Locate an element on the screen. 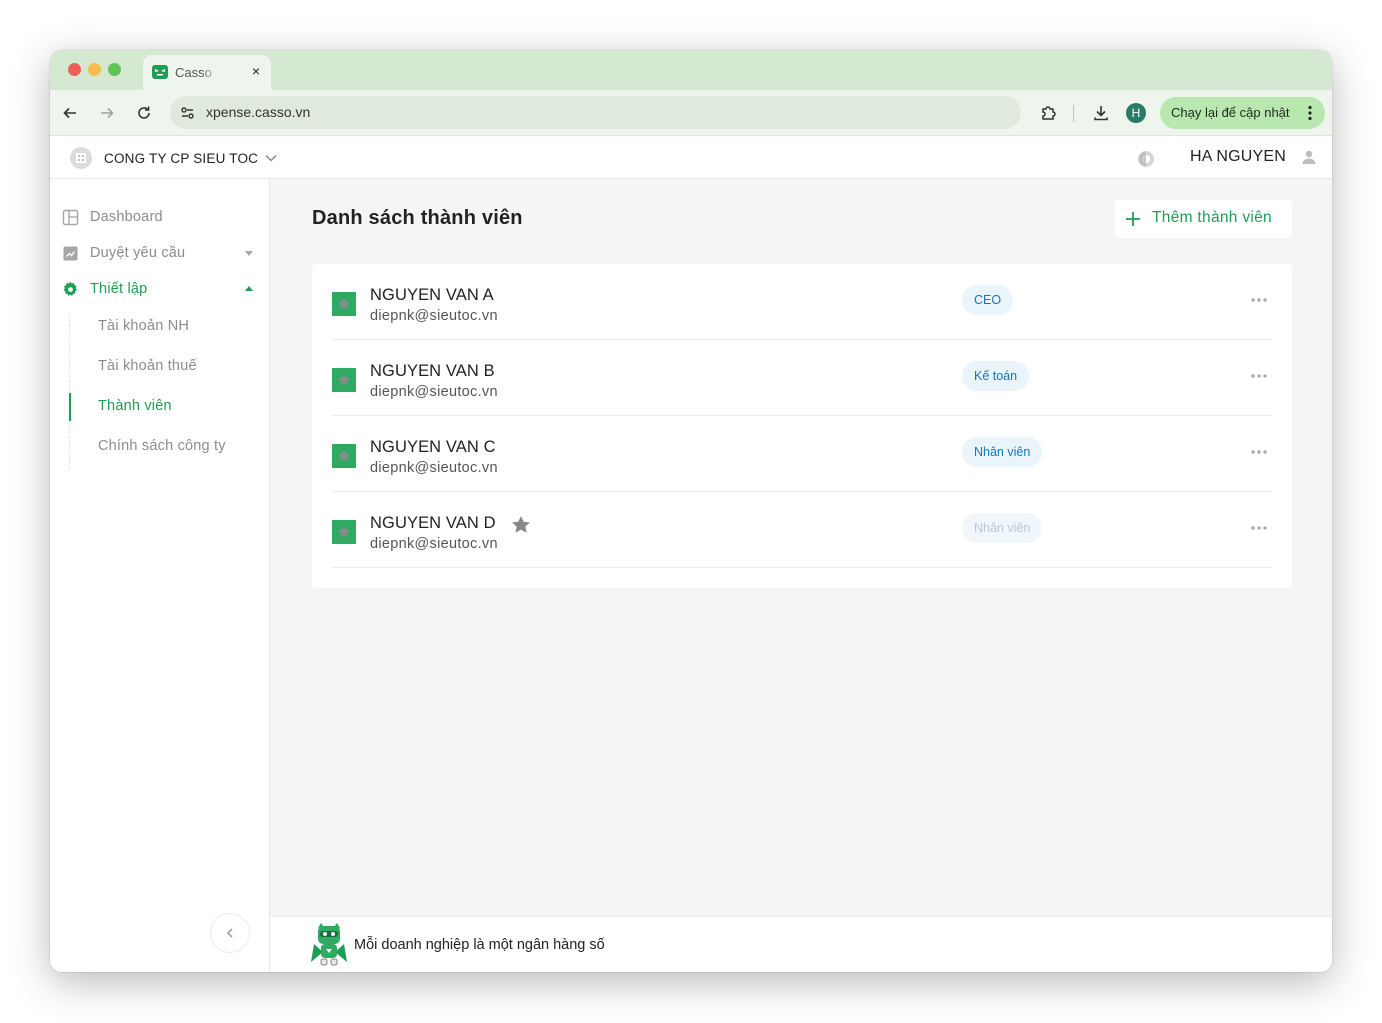 The image size is (1382, 1023). browser-toolbar: xpense.casso.vn H Chạy lại để cập nhật is located at coordinates (691, 113).